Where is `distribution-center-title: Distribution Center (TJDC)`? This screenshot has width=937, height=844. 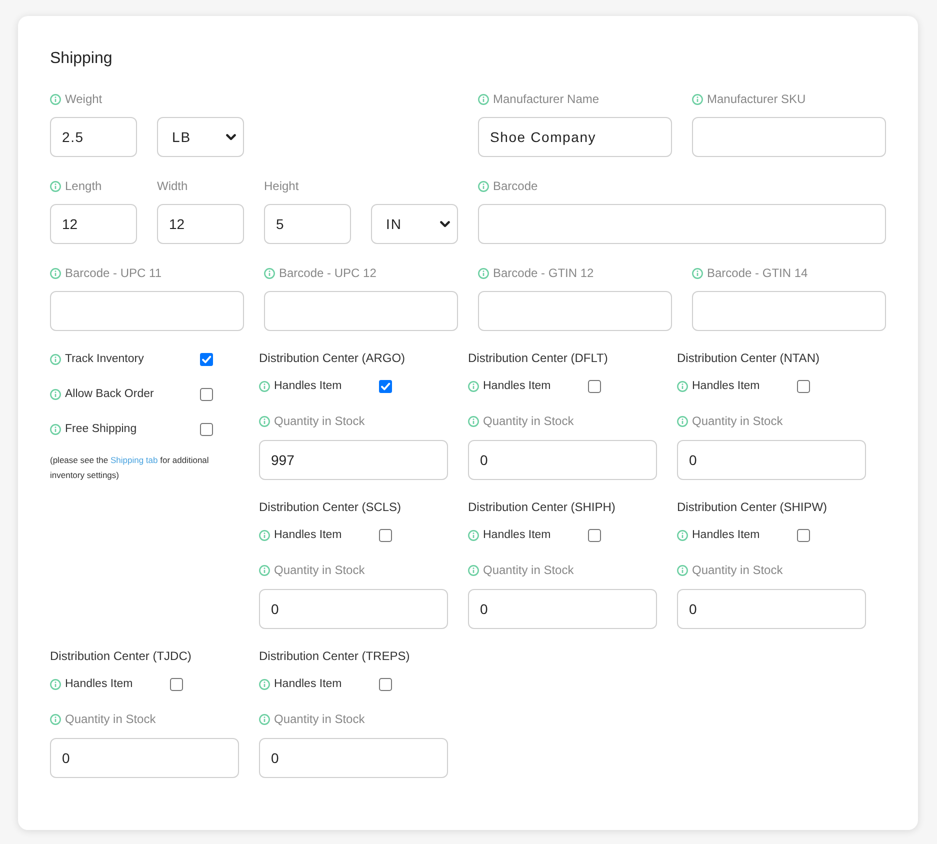 distribution-center-title: Distribution Center (TJDC) is located at coordinates (121, 656).